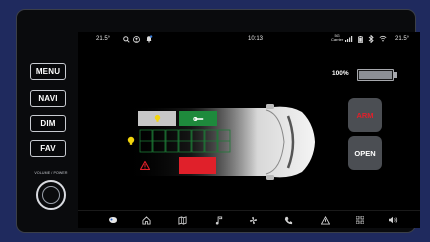 The width and height of the screenshot is (430, 242). I want to click on light-slot-left, so click(131, 140).